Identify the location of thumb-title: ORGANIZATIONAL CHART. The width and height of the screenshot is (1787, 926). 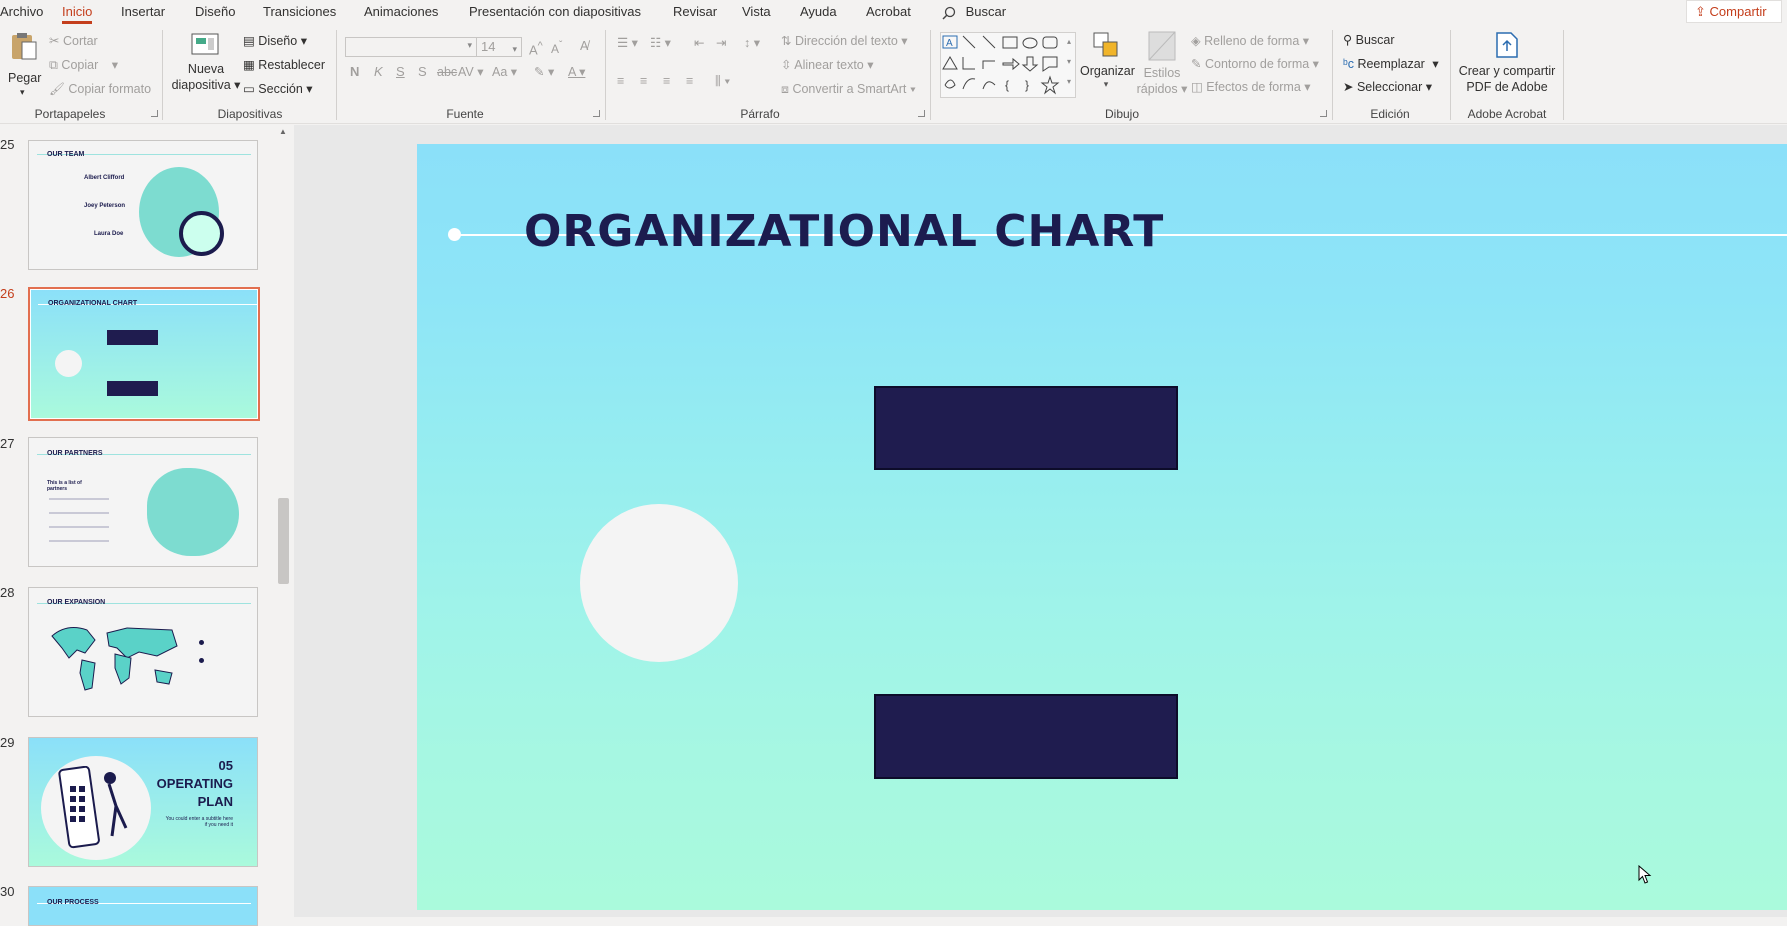
(93, 303).